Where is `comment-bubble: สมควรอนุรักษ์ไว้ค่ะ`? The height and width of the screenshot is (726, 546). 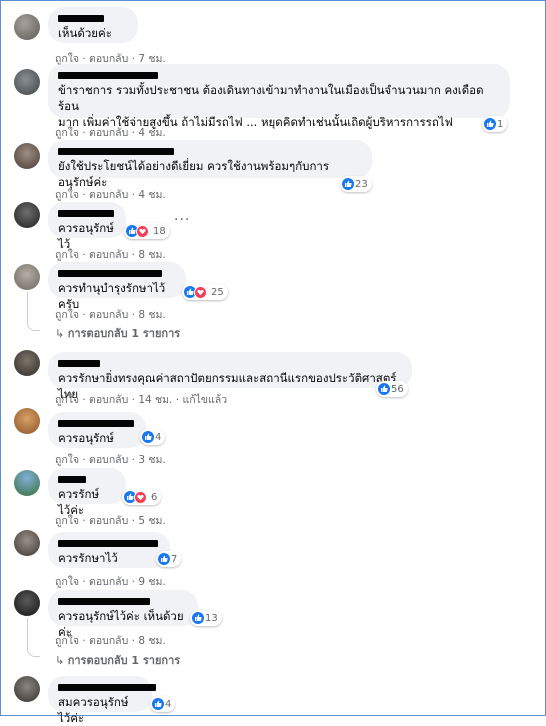 comment-bubble: สมควรอนุรักษ์ไว้ค่ะ is located at coordinates (102, 700).